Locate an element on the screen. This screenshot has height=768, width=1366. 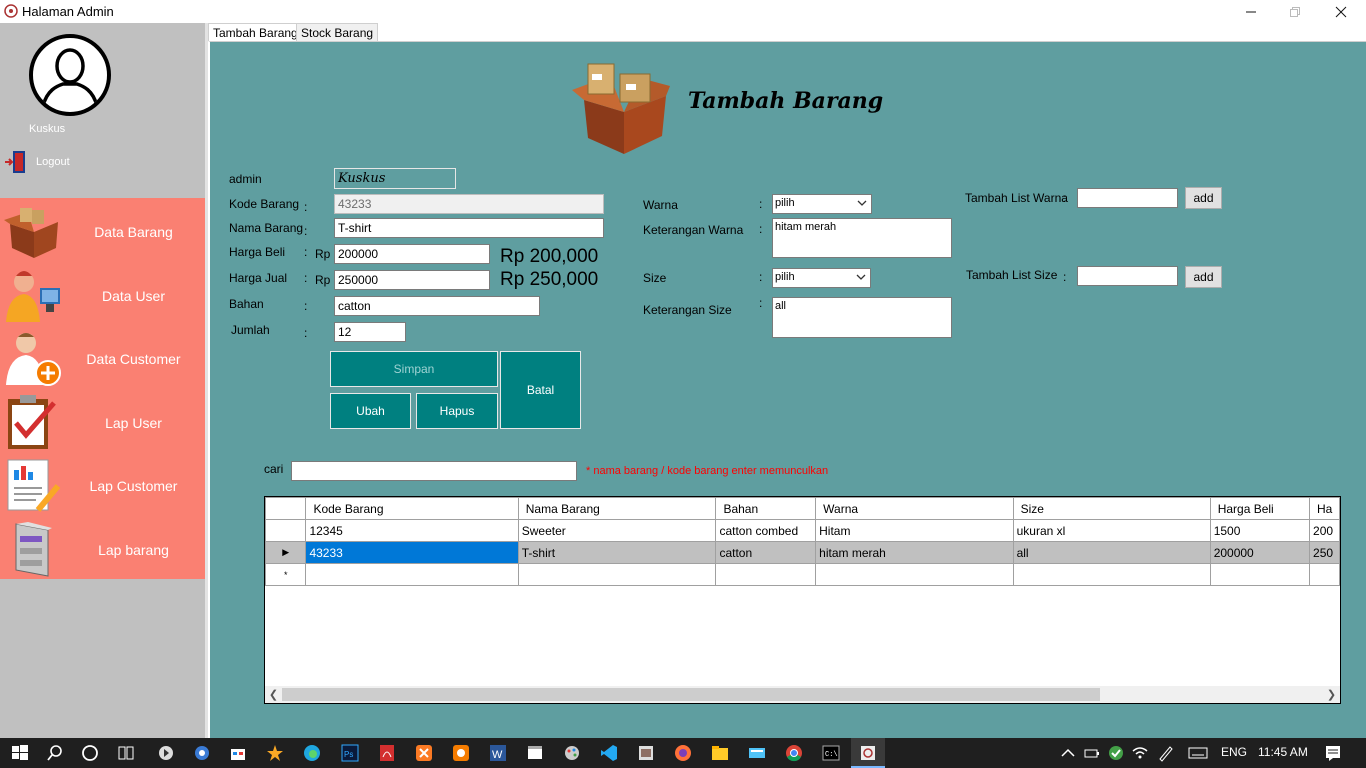
column-header: Kode Barang is located at coordinates (412, 508).